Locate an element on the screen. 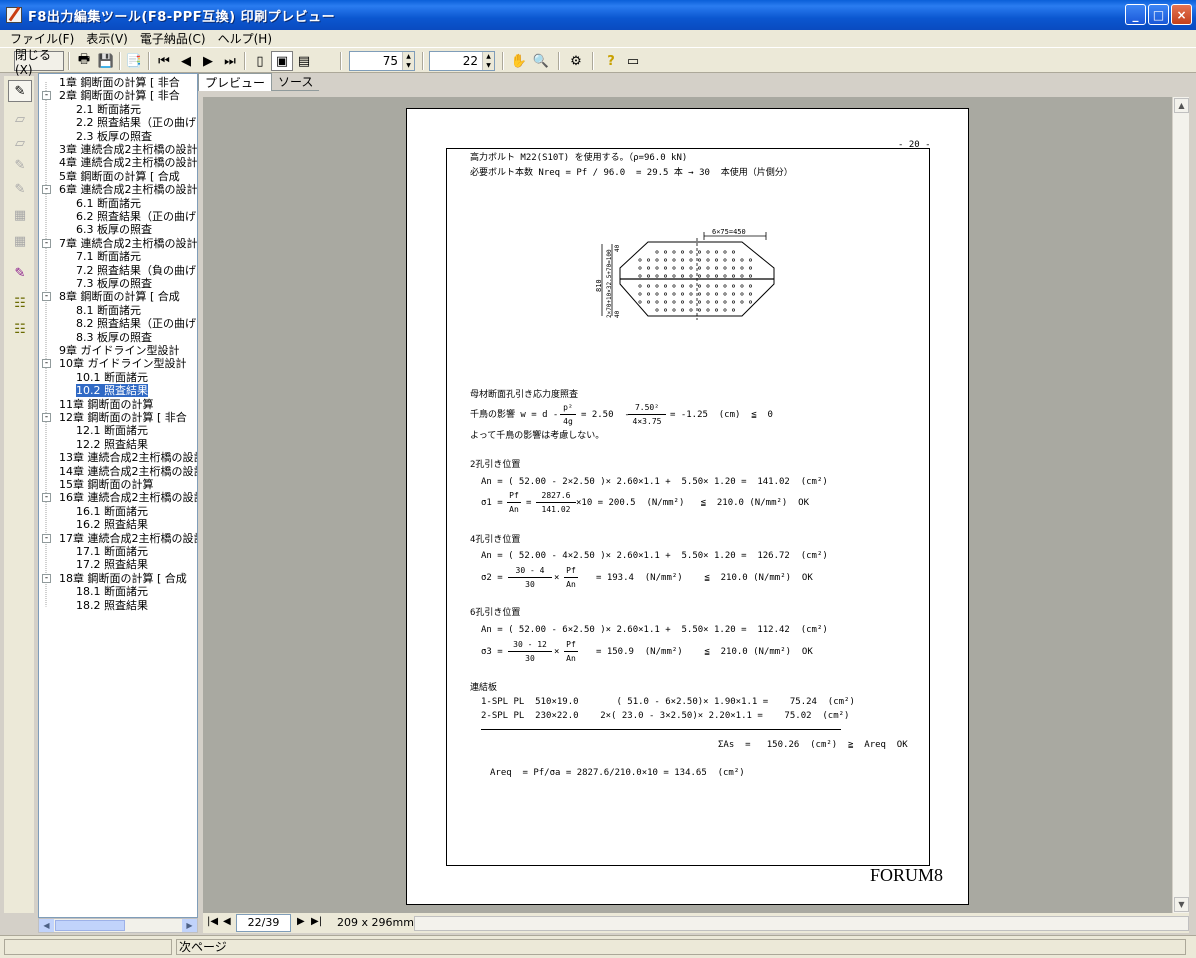 The width and height of the screenshot is (1196, 958). scroll-down-icon: ▼ is located at coordinates (1181, 904).